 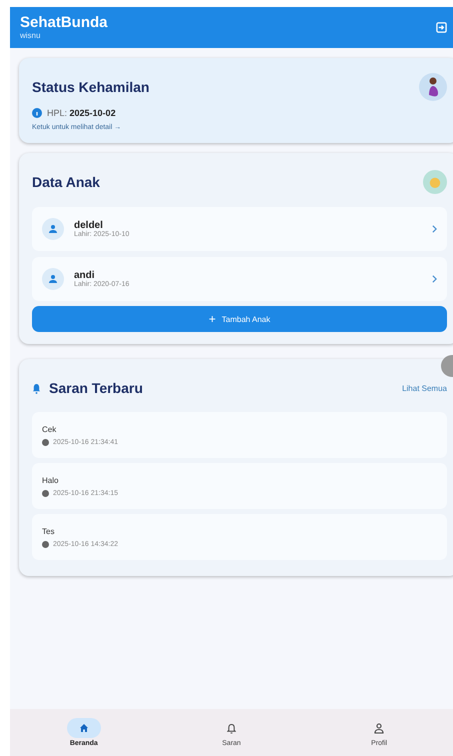 What do you see at coordinates (424, 388) in the screenshot?
I see `see-all-link: Lihat Semua` at bounding box center [424, 388].